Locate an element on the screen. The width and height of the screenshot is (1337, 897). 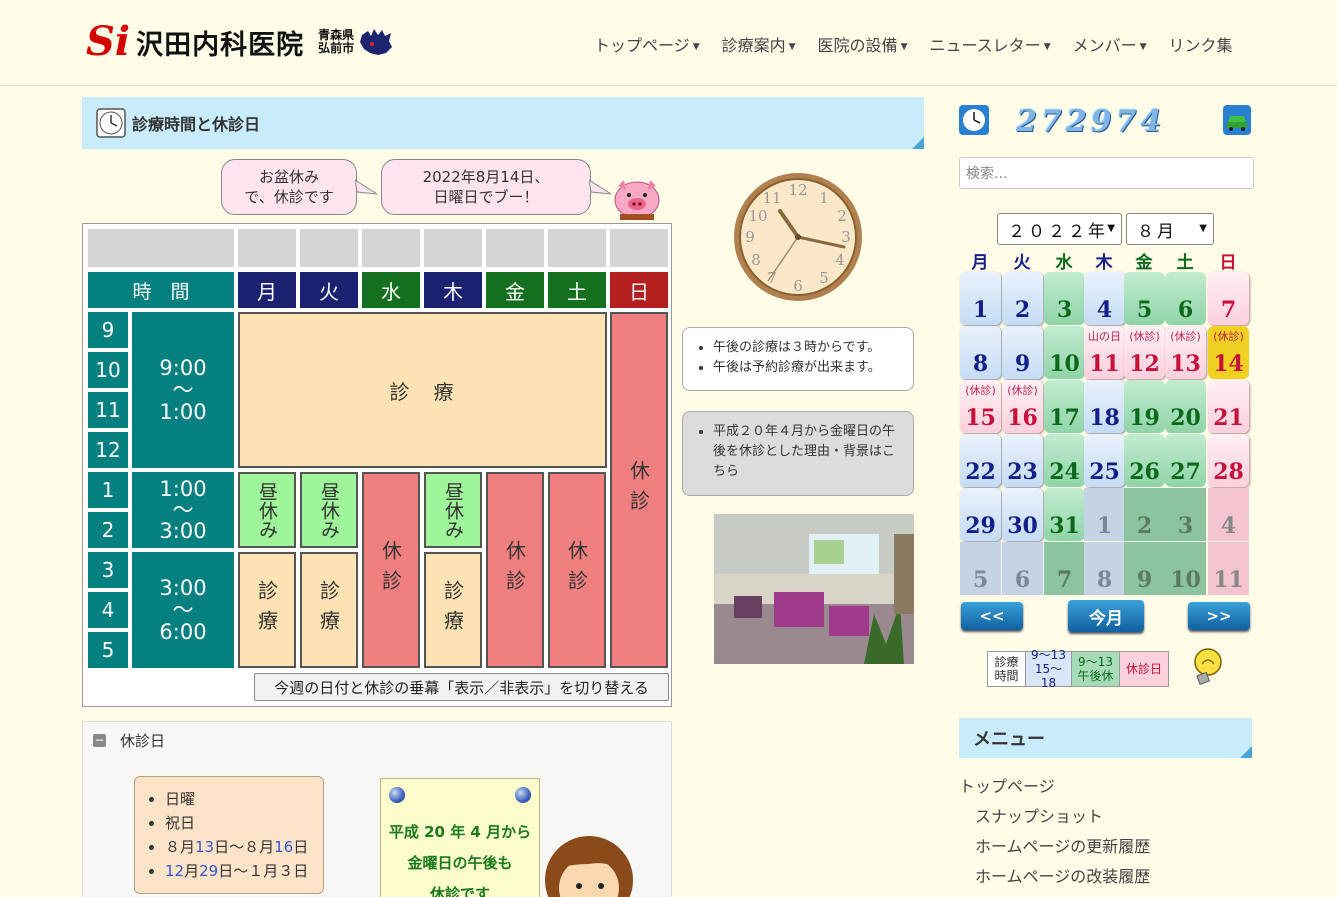
closed-days-toggle: − 休診日 is located at coordinates (129, 740).